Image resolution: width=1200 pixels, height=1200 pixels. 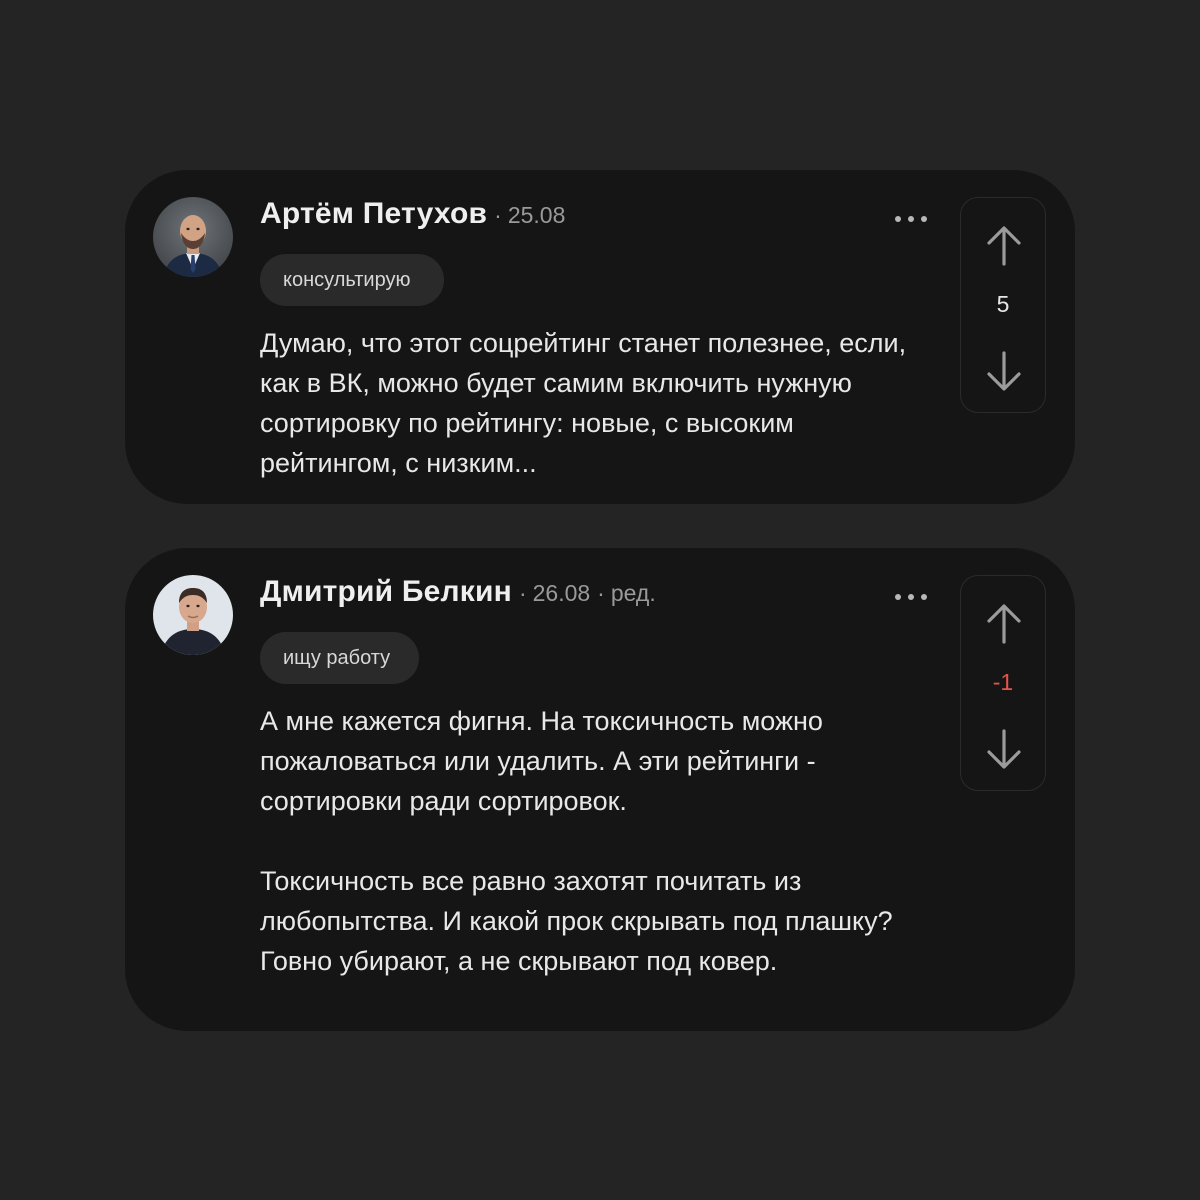 I want to click on comment-header: Дмитрий Белкин · 26.08 · ред., so click(x=458, y=595).